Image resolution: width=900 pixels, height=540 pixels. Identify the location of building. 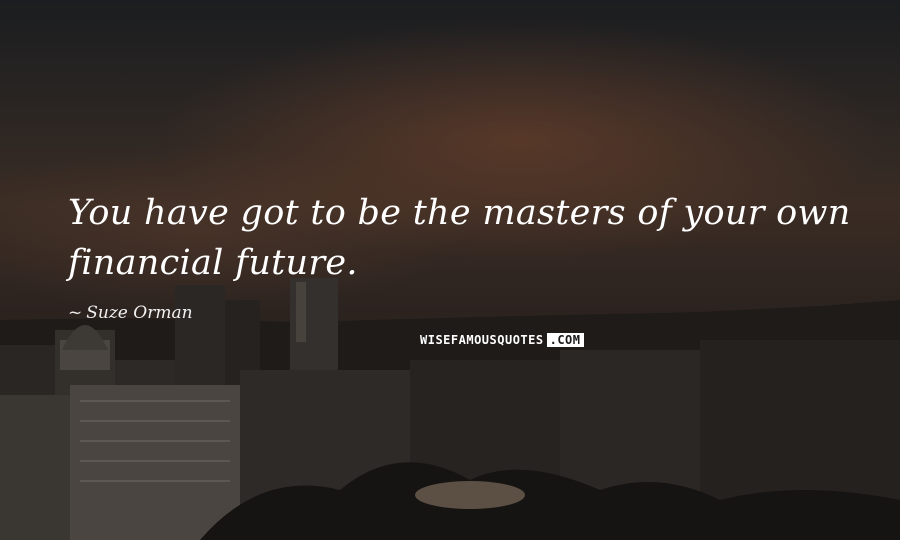
(155, 462).